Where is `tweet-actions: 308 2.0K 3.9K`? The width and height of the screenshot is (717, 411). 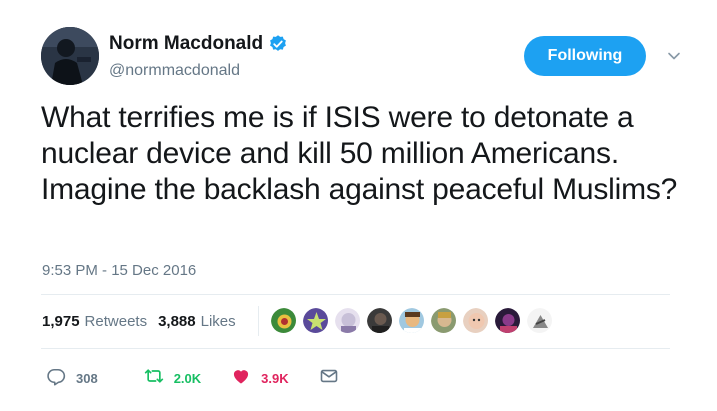
tweet-actions: 308 2.0K 3.9K is located at coordinates (192, 378).